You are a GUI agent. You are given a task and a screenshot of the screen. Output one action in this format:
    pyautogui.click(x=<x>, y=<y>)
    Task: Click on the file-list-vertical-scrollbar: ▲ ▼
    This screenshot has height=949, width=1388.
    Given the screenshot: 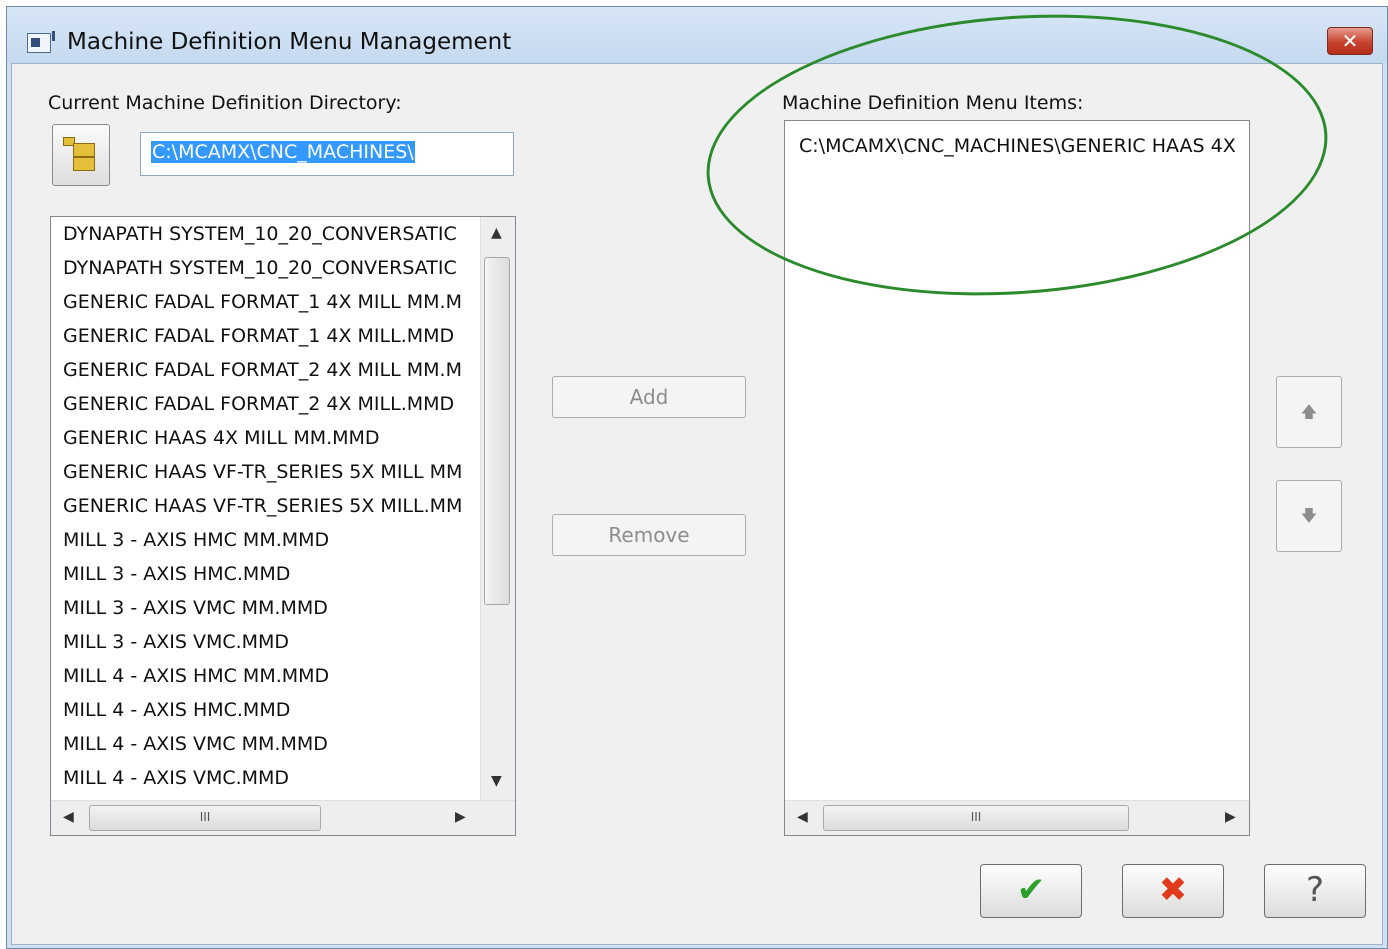 What is the action you would take?
    pyautogui.click(x=497, y=509)
    